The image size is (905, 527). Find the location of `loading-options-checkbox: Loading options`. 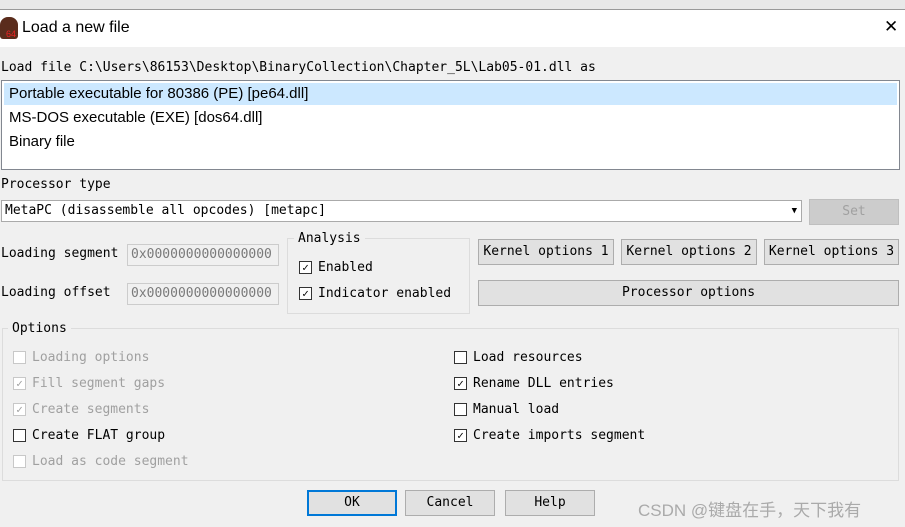

loading-options-checkbox: Loading options is located at coordinates (81, 357).